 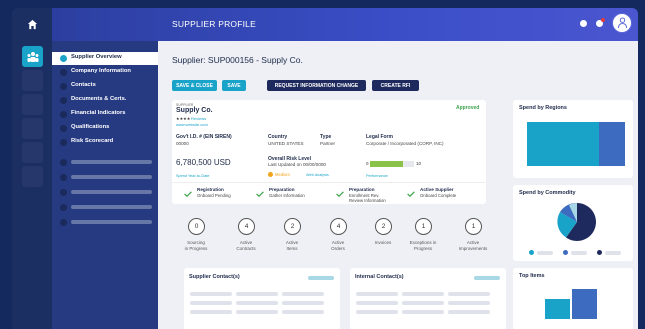 What do you see at coordinates (198, 118) in the screenshot?
I see `reviews-link: Reviews` at bounding box center [198, 118].